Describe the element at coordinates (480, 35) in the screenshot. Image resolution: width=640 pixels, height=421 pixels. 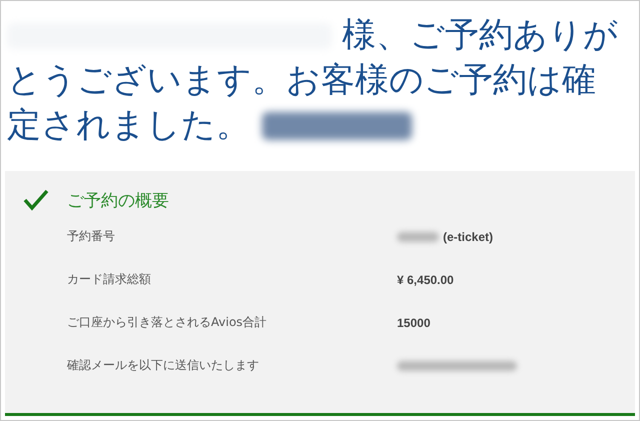
I see `message-text: 様、ご予約ありが` at that location.